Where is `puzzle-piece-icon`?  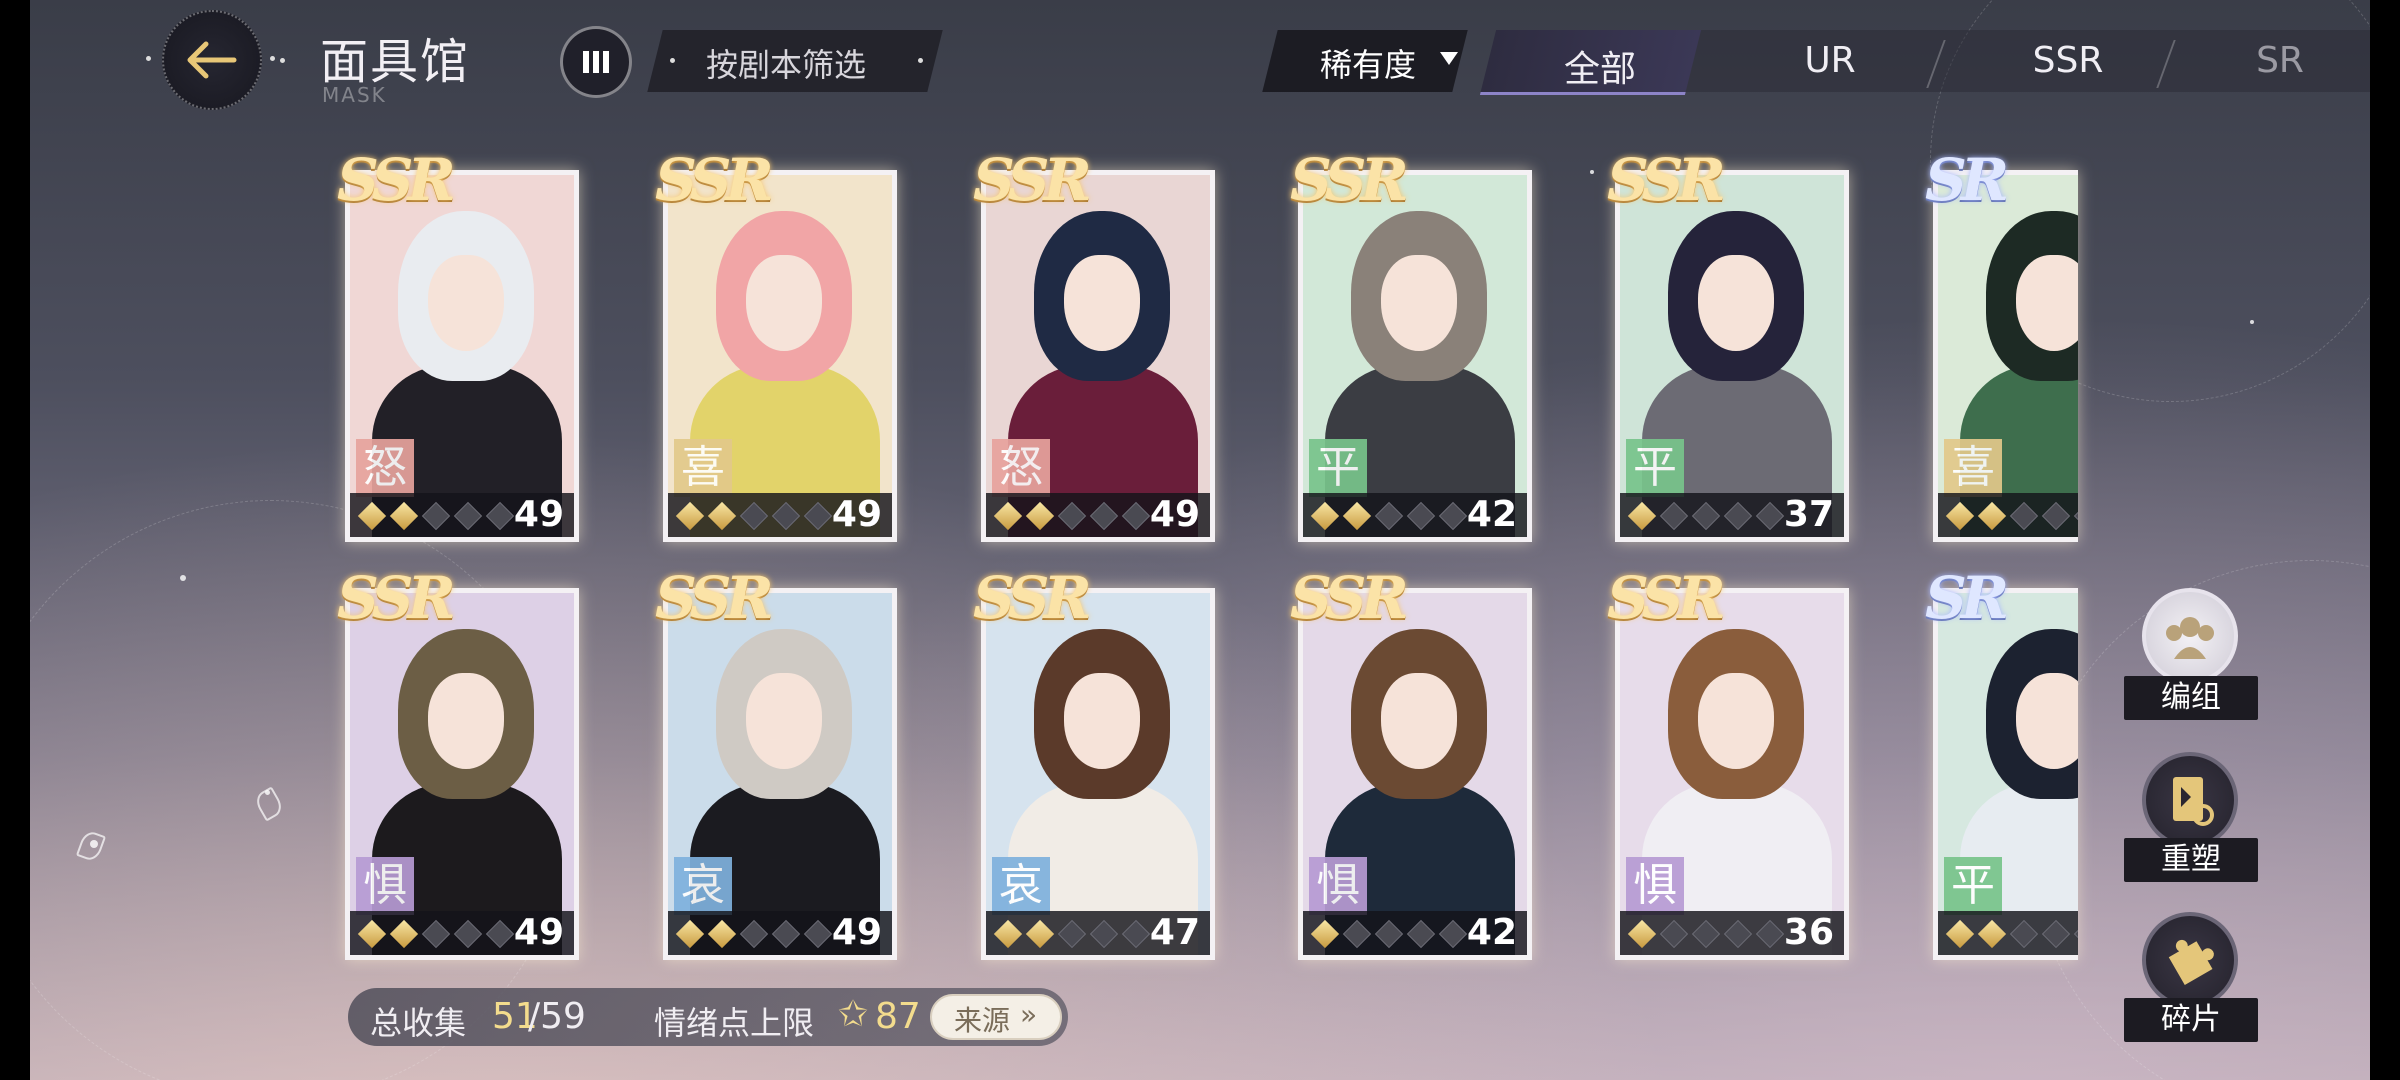
puzzle-piece-icon is located at coordinates (2191, 962).